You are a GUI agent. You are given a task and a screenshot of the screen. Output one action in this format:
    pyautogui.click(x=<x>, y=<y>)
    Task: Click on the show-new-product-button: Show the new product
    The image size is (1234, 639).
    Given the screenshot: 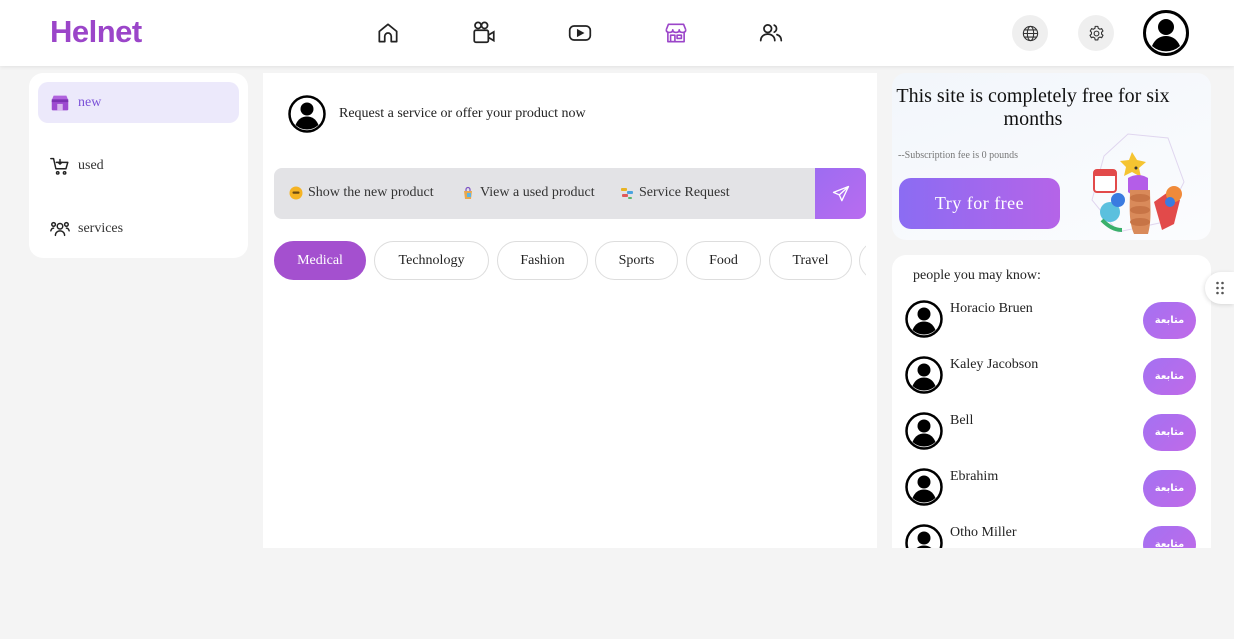 What is the action you would take?
    pyautogui.click(x=361, y=193)
    